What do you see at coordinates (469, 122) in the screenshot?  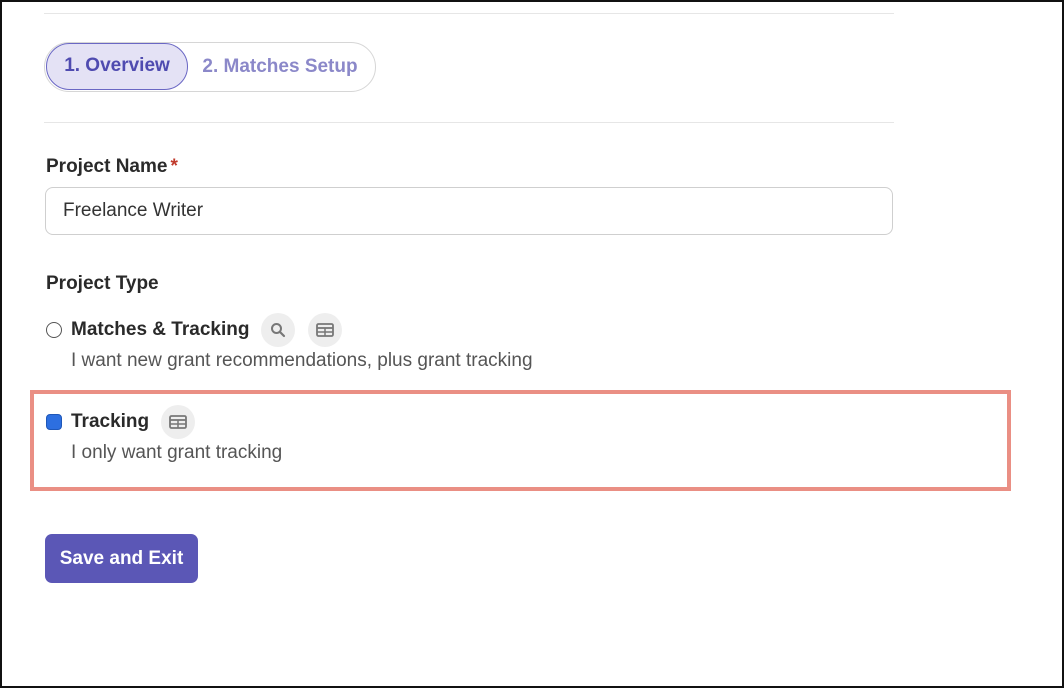 I see `section-divider` at bounding box center [469, 122].